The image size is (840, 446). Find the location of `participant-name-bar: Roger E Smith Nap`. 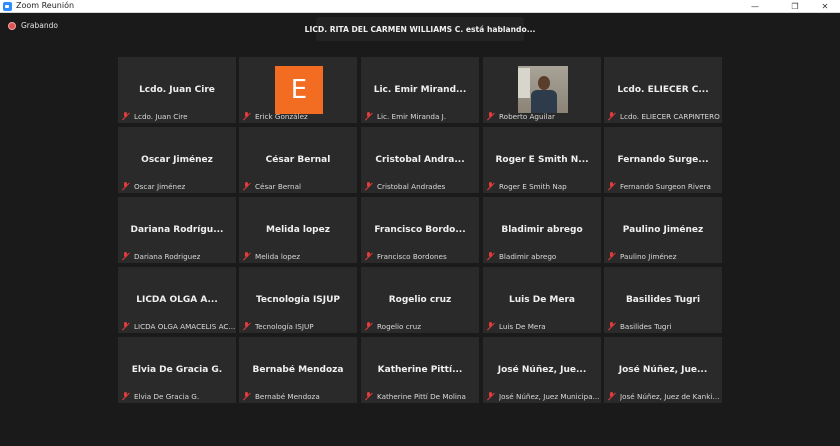

participant-name-bar: Roger E Smith Nap is located at coordinates (542, 186).